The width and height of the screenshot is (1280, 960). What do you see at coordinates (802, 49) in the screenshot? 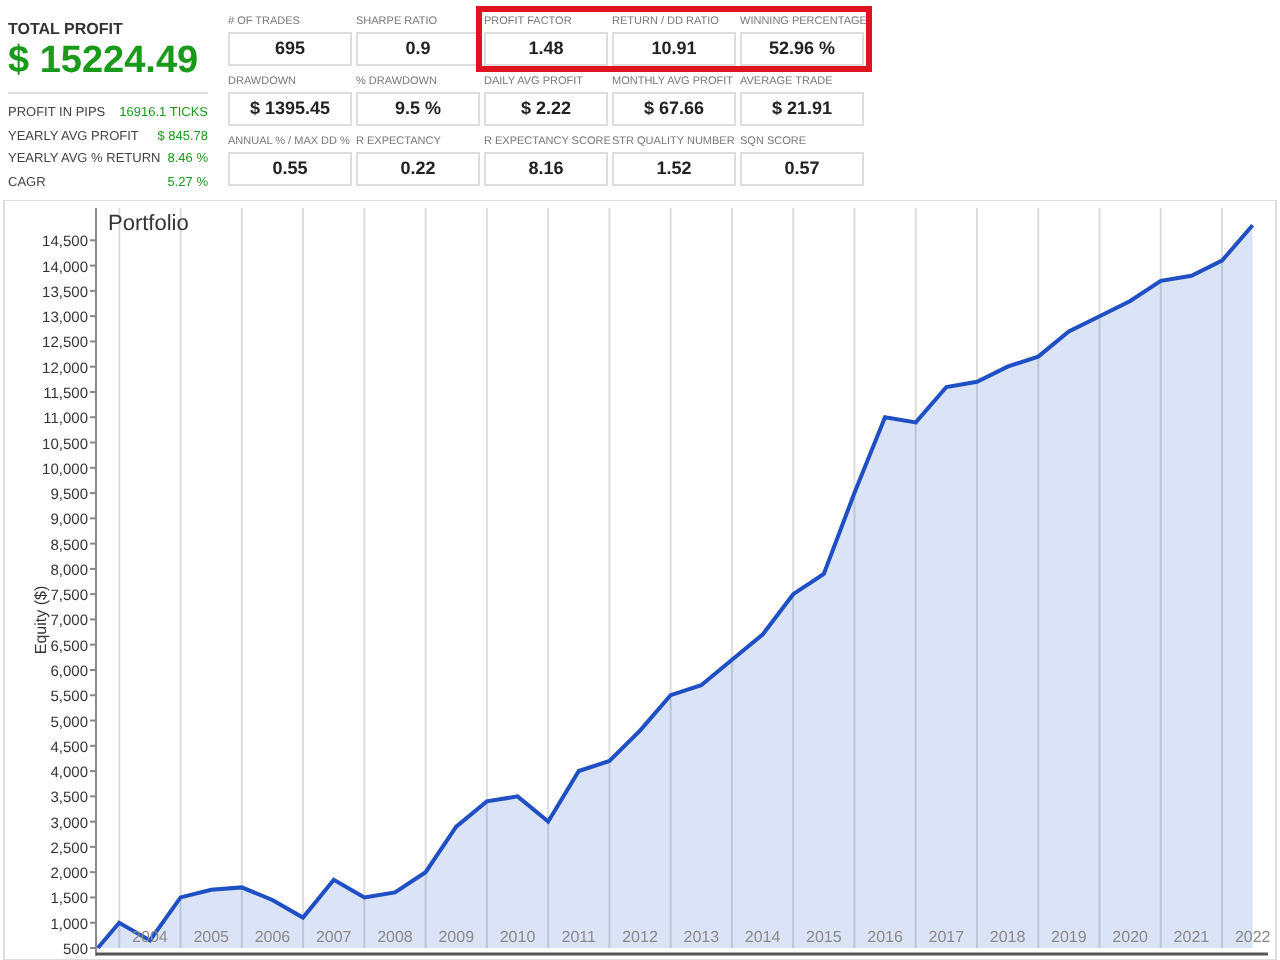
I see `metric-value: 52.96 %` at bounding box center [802, 49].